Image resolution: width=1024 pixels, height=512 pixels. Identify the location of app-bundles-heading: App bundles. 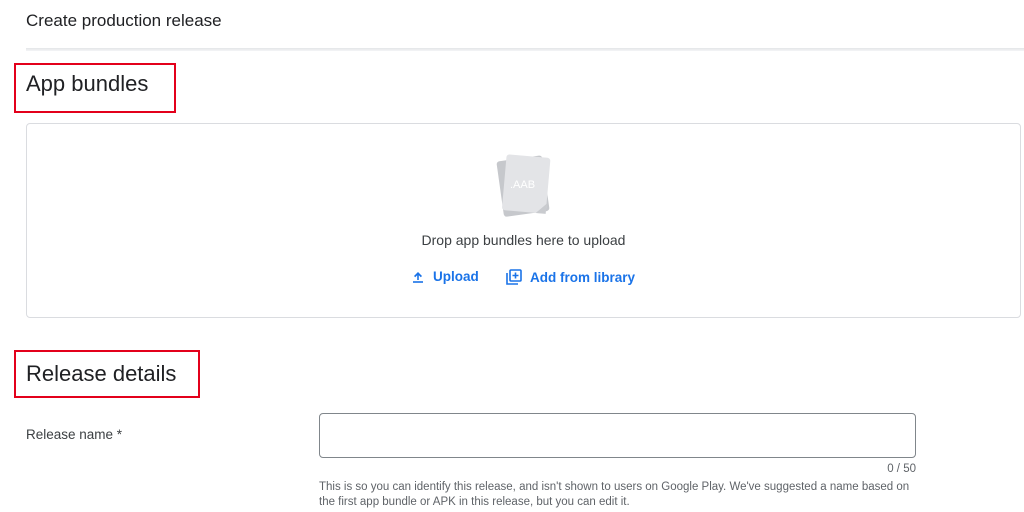
(87, 83).